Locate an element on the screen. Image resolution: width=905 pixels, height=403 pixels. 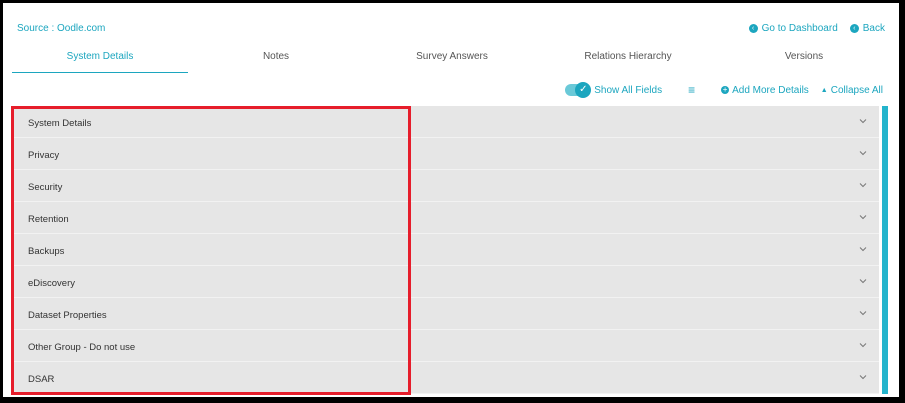
section-retention: Retention is located at coordinates (445, 218).